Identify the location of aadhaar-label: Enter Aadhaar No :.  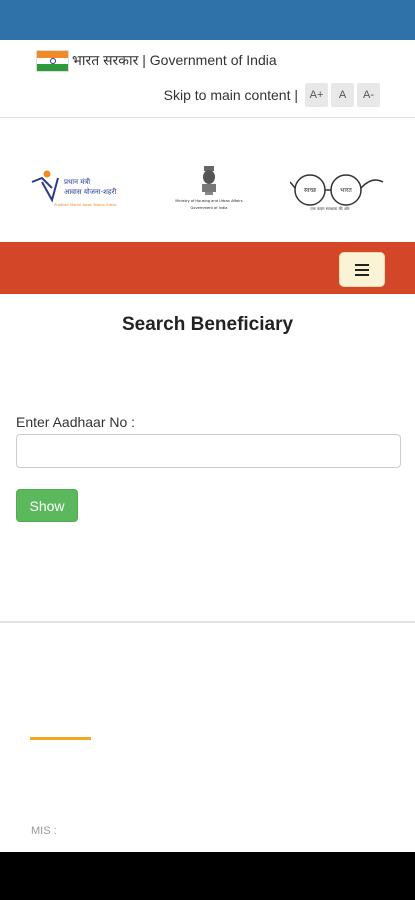
(76, 422).